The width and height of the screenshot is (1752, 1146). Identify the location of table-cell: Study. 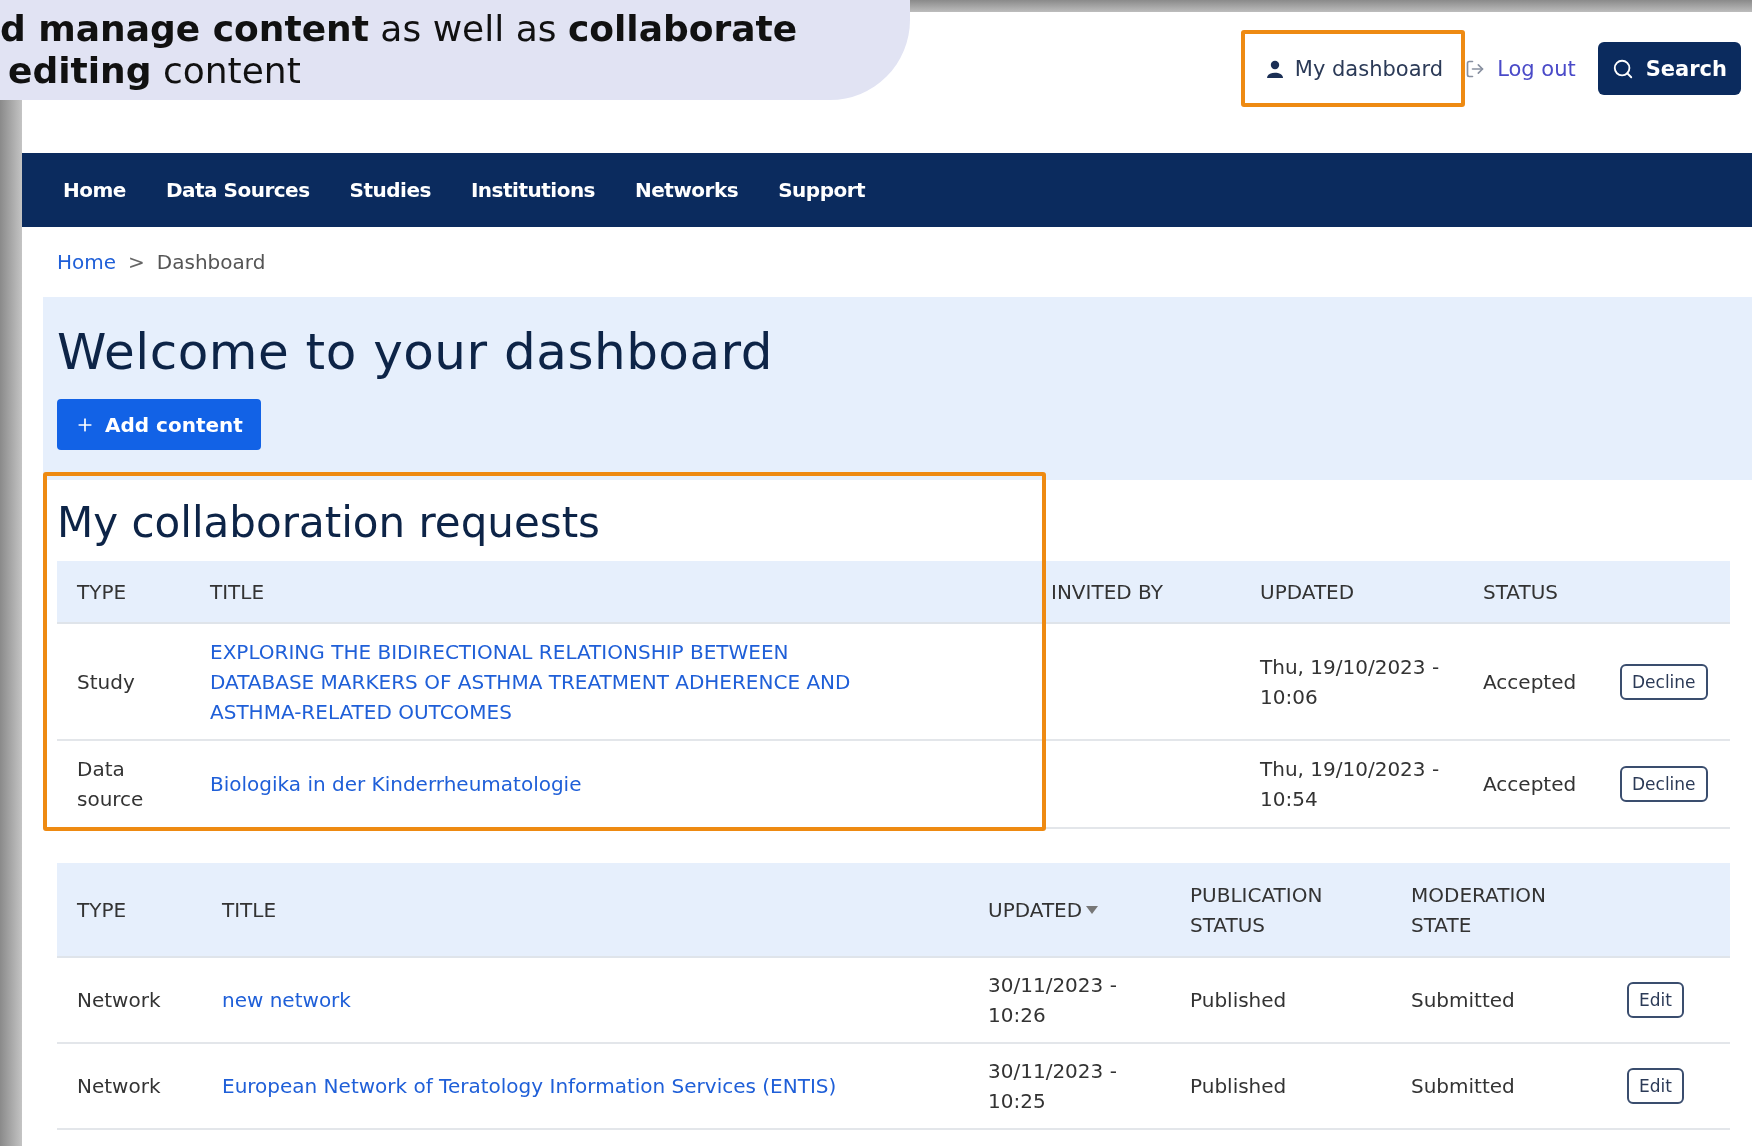
(106, 681).